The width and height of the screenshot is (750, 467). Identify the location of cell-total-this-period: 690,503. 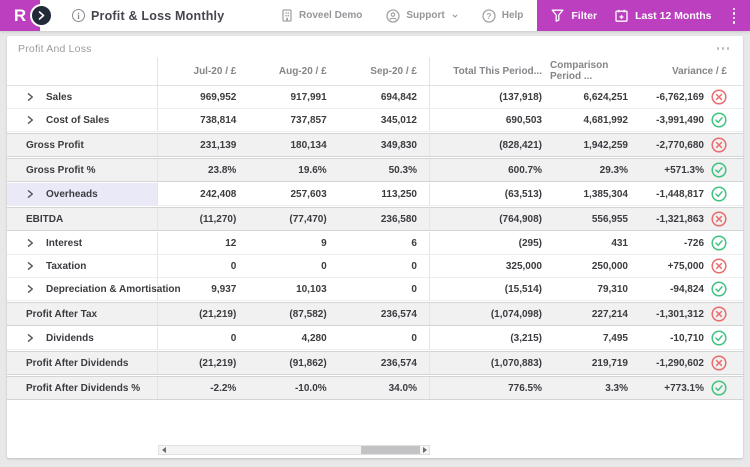
(523, 120).